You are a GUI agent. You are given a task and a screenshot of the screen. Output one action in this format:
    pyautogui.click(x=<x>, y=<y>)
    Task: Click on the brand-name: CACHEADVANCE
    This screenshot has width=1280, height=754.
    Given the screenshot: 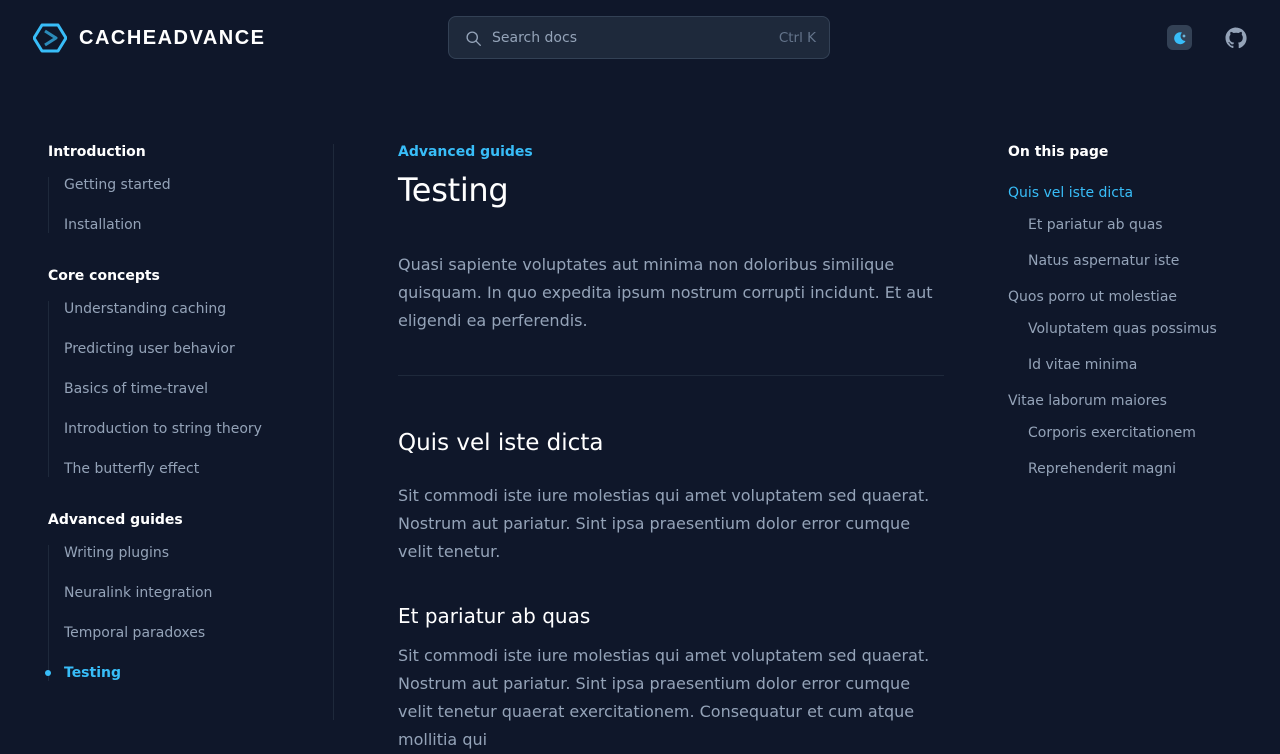 What is the action you would take?
    pyautogui.click(x=172, y=37)
    